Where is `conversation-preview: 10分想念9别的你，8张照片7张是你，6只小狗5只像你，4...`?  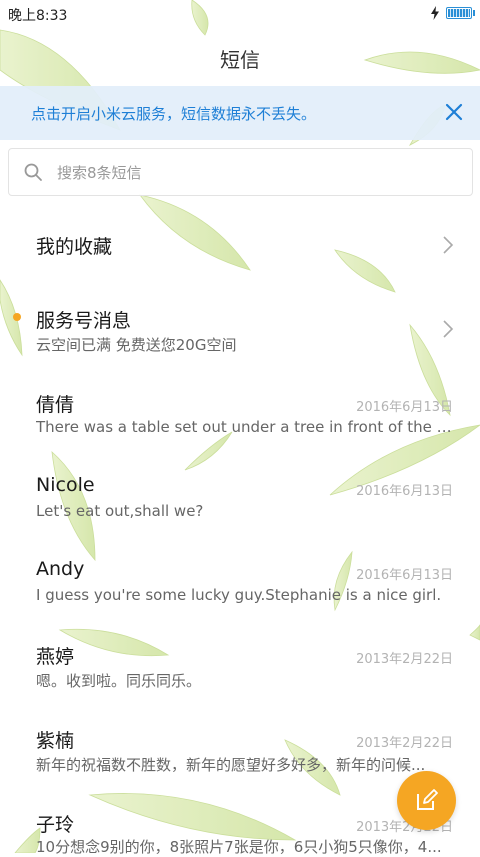 conversation-preview: 10分想念9别的你，8张照片7张是你，6只小狗5只像你，4... is located at coordinates (239, 847).